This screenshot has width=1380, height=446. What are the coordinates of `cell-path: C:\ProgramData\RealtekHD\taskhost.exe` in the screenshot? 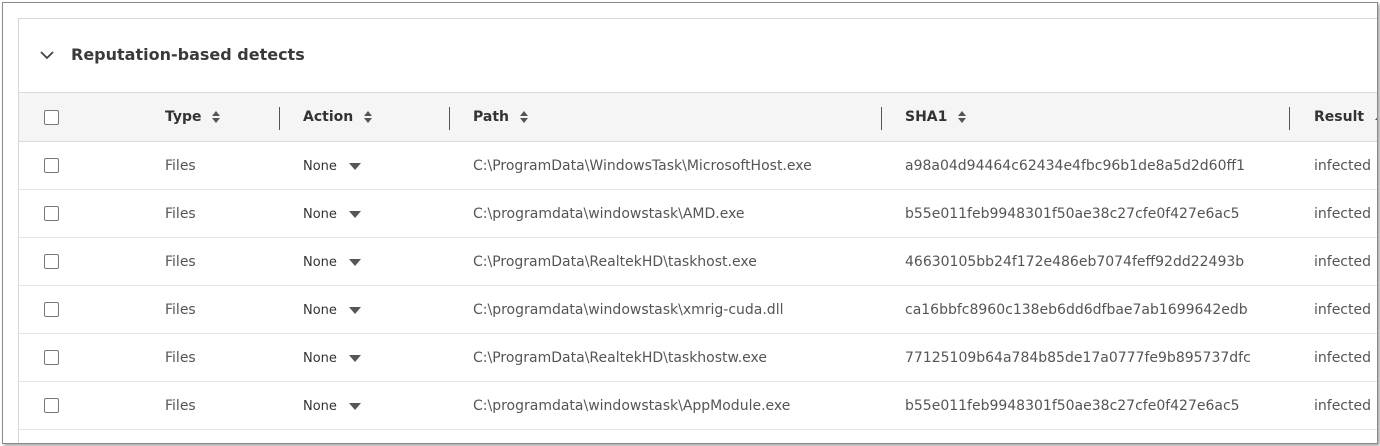 It's located at (615, 261).